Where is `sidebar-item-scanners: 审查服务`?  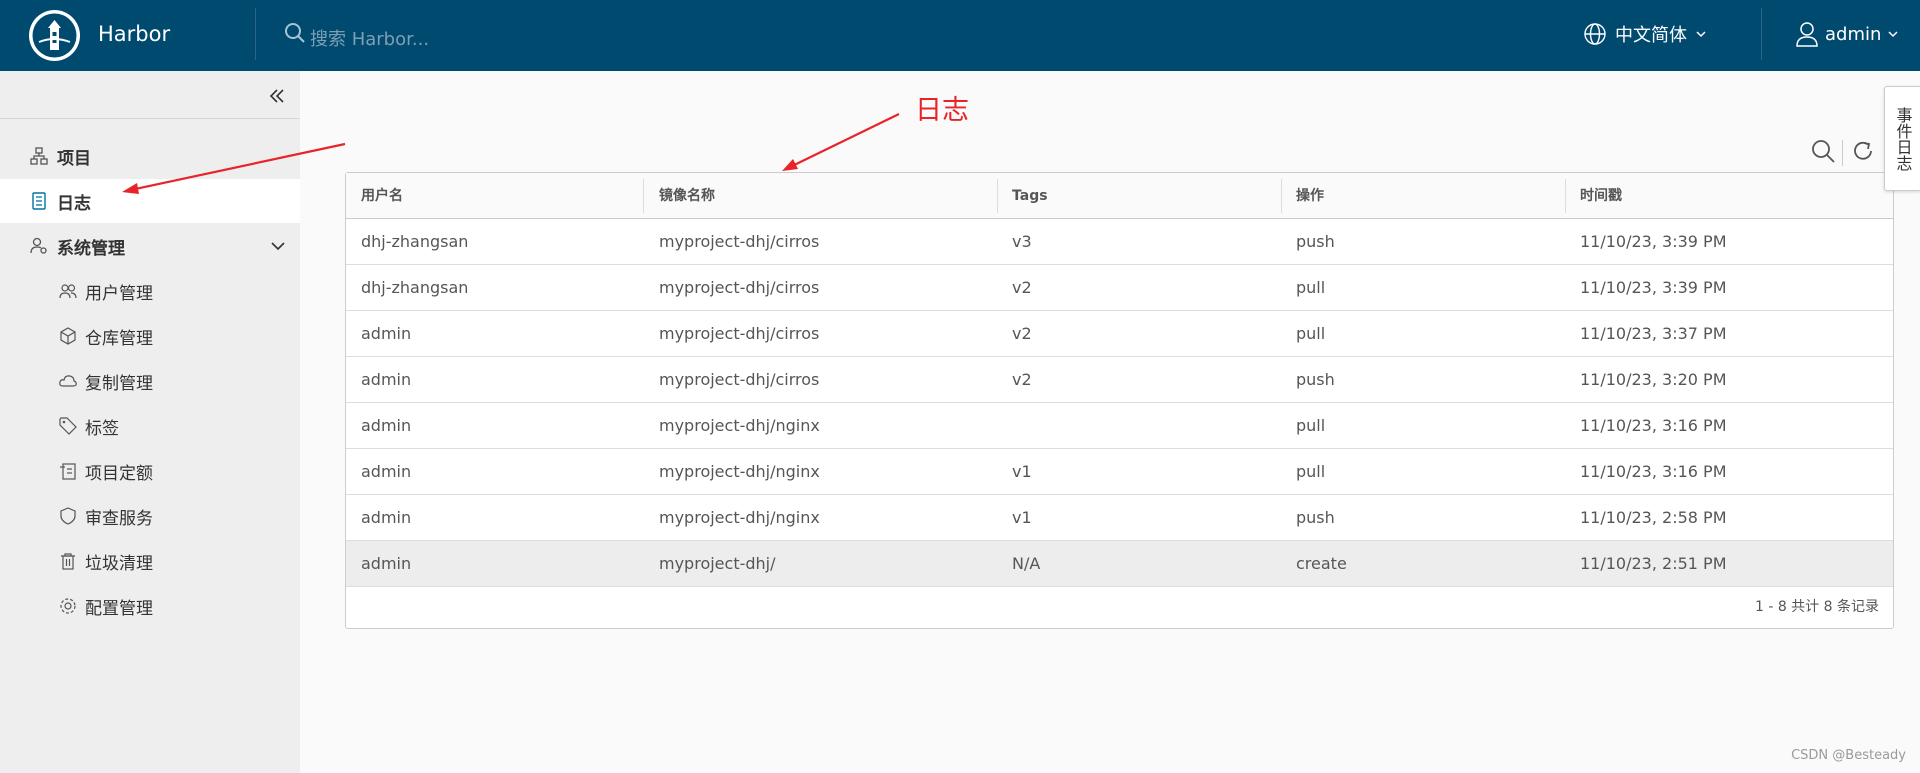
sidebar-item-scanners: 审查服务 is located at coordinates (150, 516).